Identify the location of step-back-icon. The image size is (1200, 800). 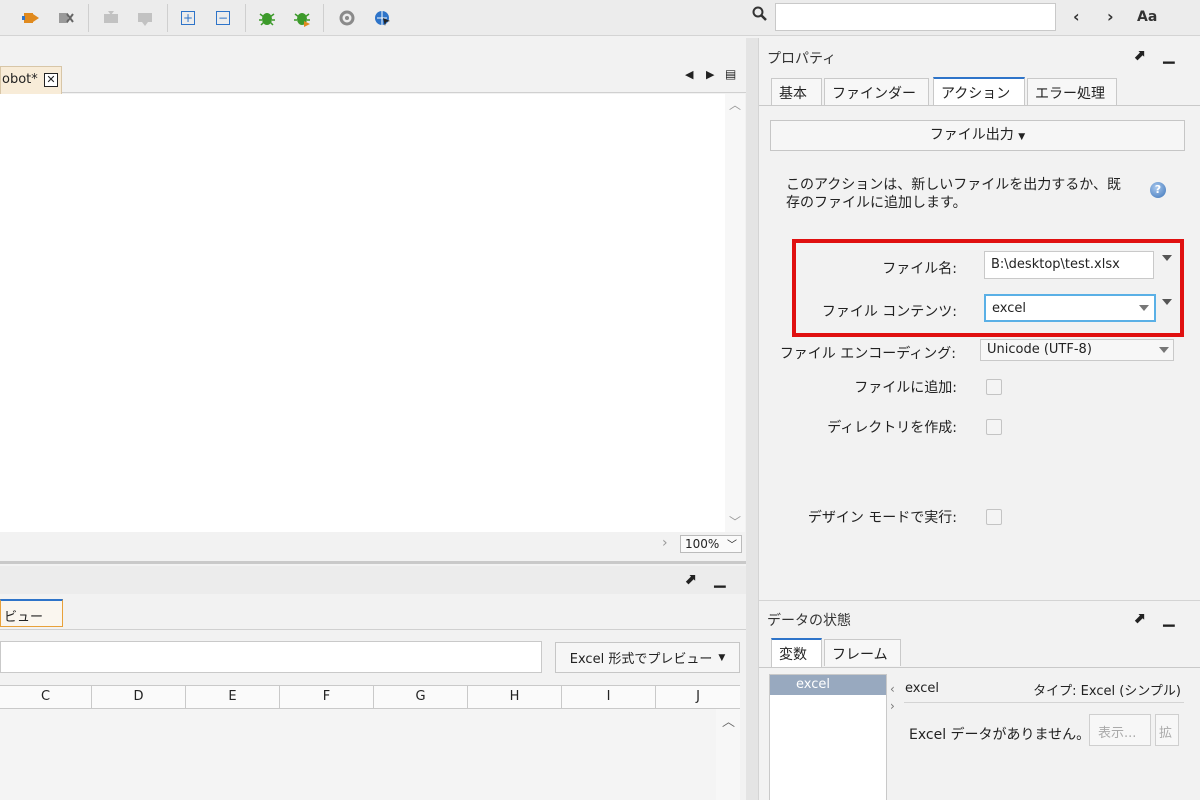
(111, 18).